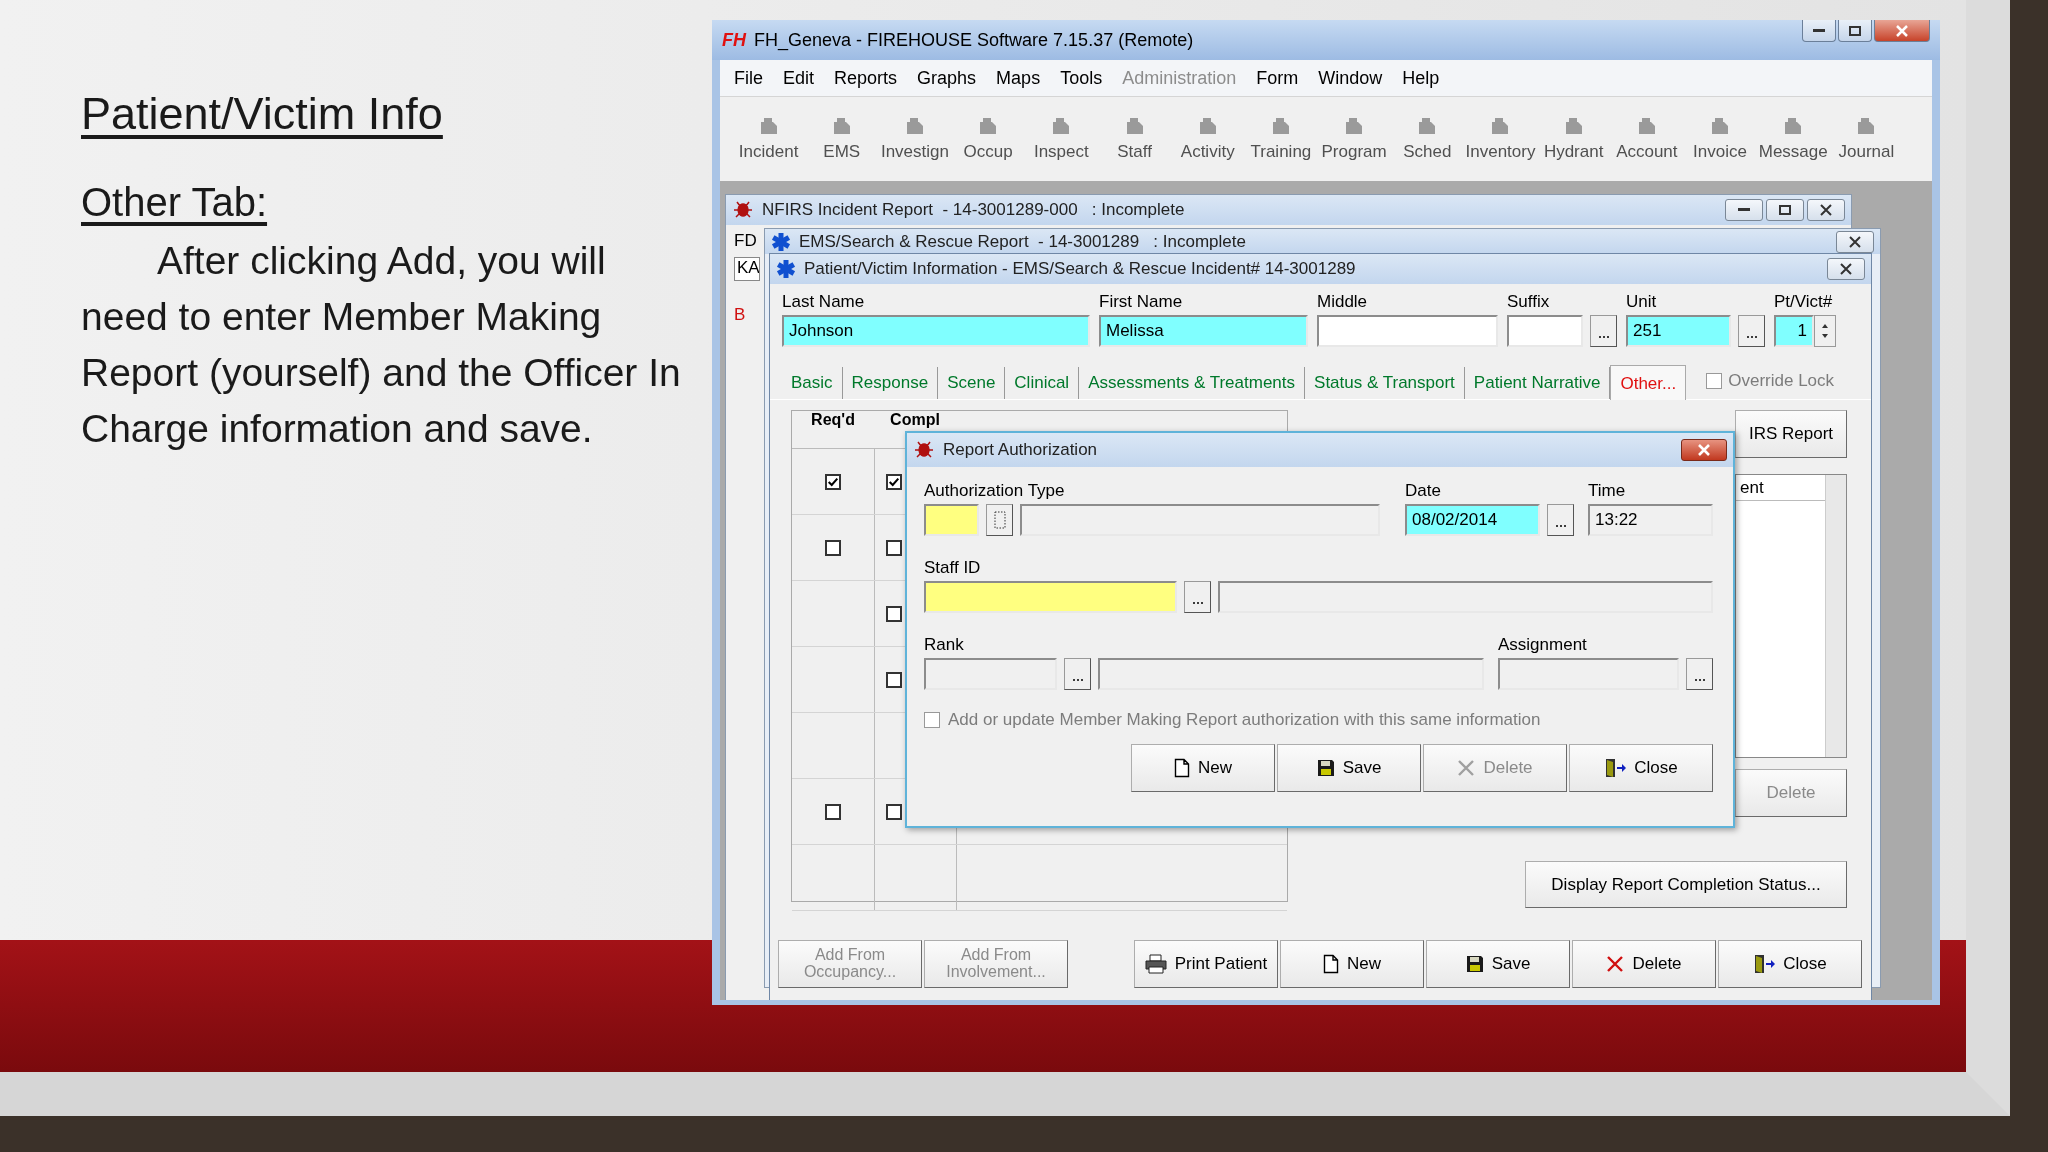  Describe the element at coordinates (1498, 964) in the screenshot. I see `action-button: Save` at that location.